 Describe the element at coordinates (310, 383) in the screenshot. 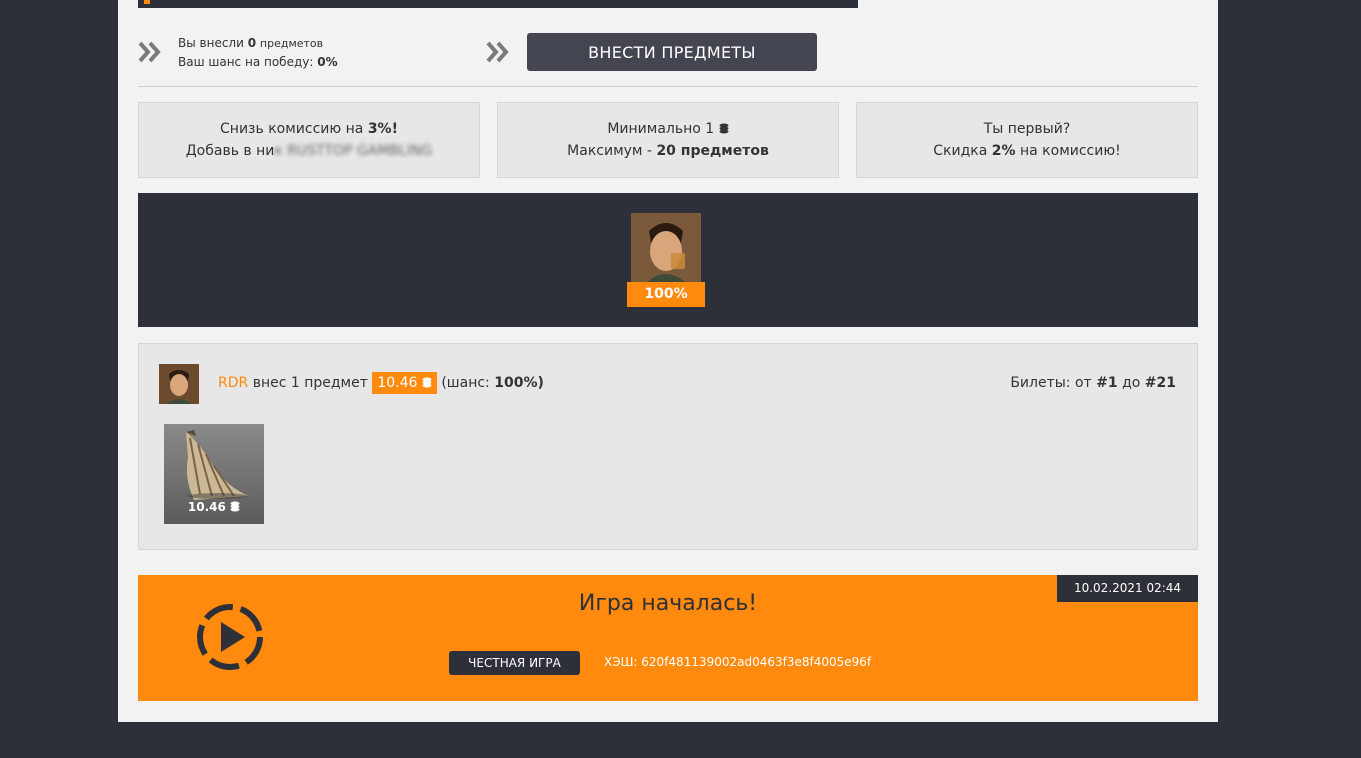

I see `bet-action: внес 1 предмет` at that location.